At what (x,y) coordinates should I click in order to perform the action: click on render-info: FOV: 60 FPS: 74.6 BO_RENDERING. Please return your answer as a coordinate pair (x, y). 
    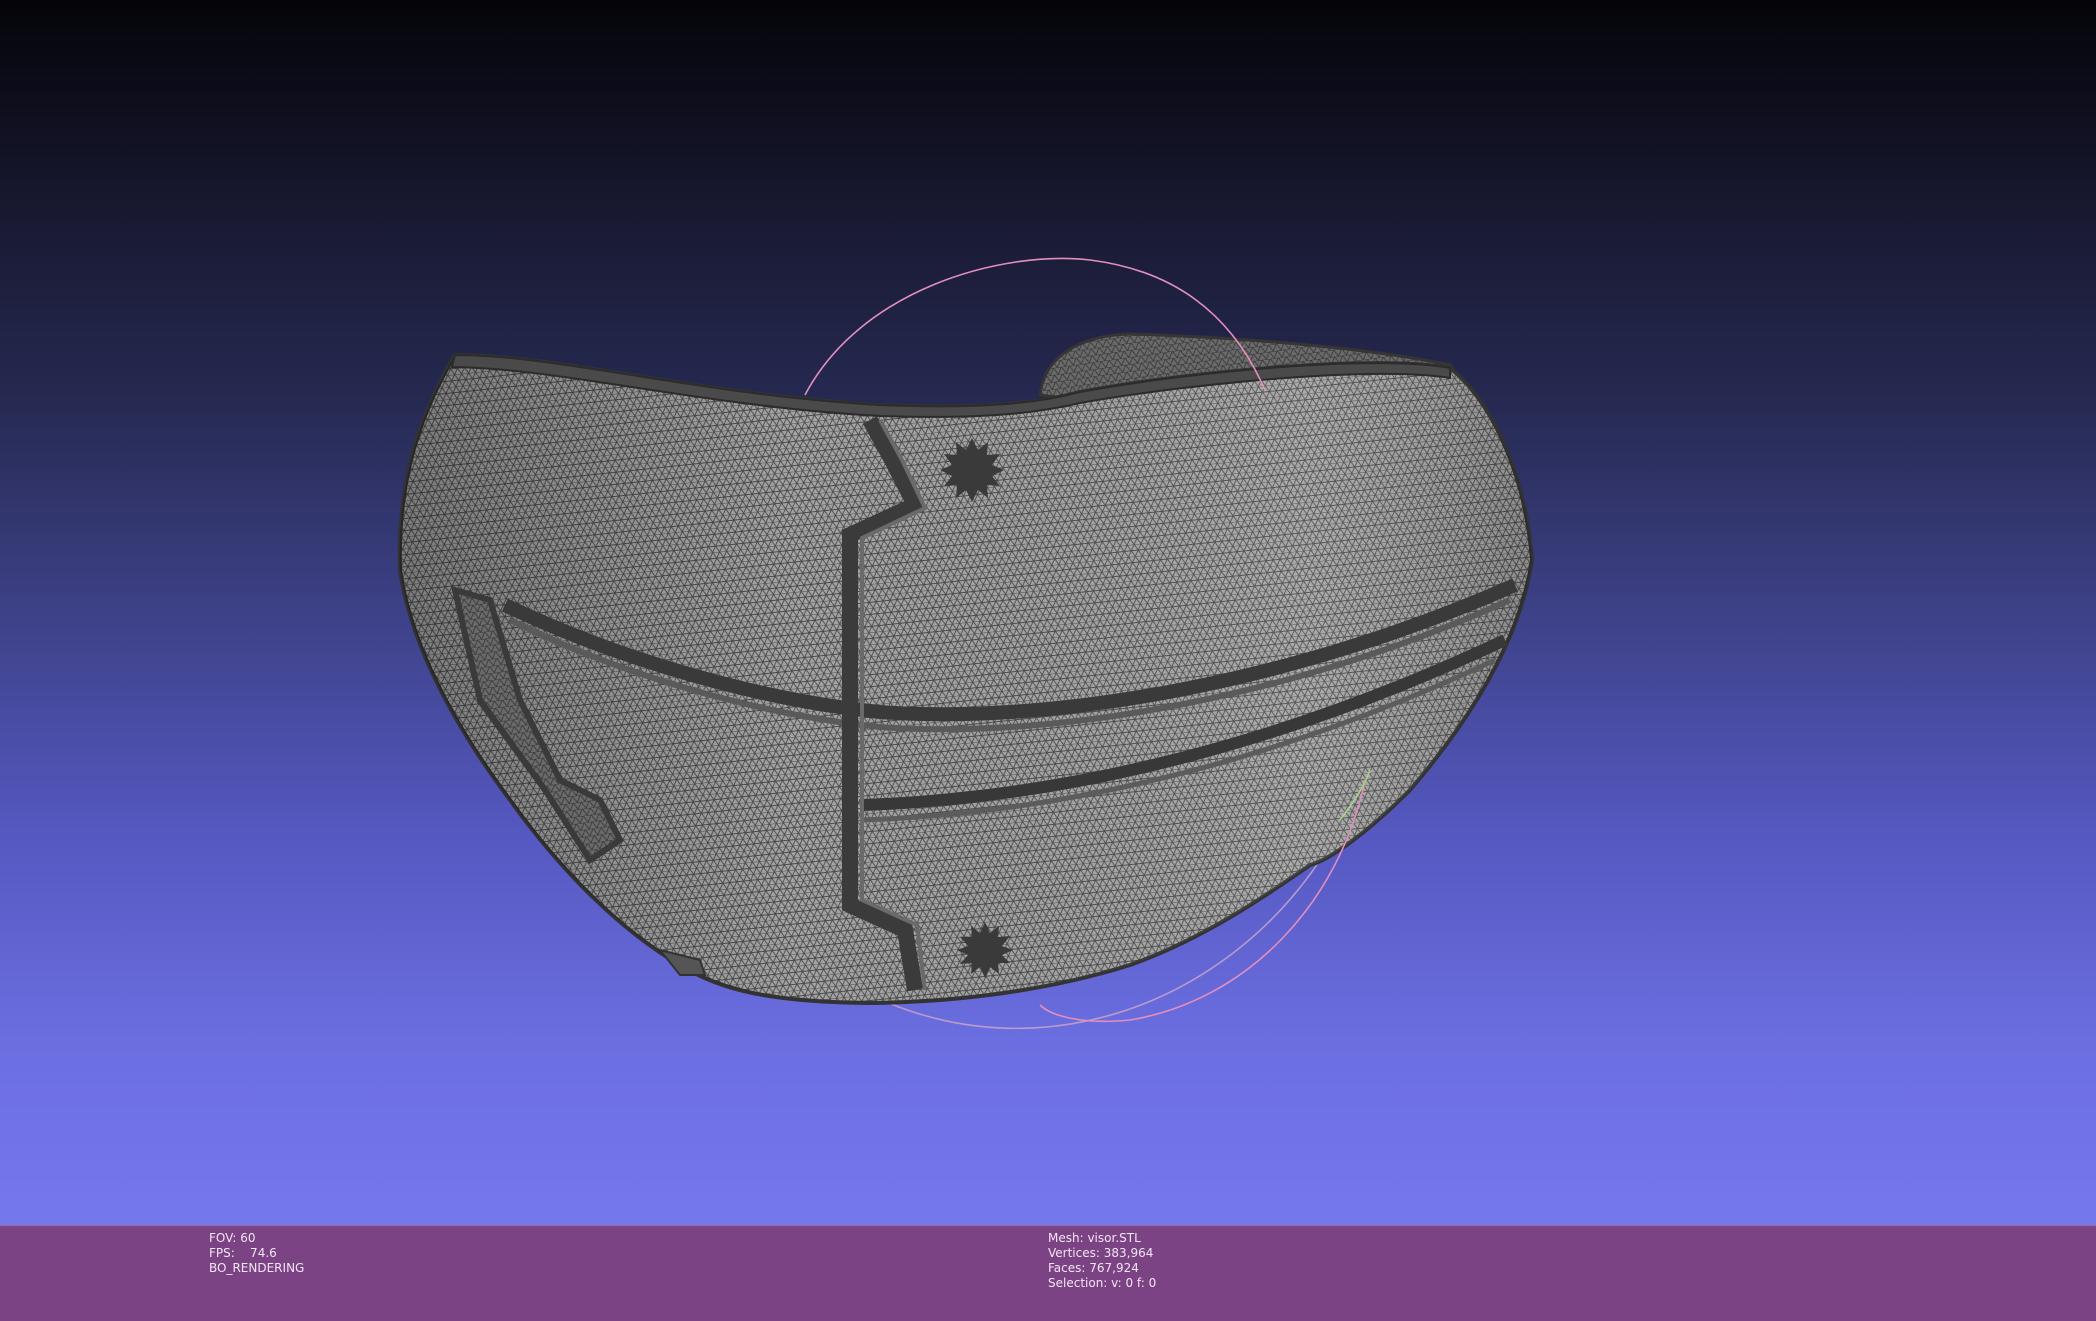
    Looking at the image, I should click on (256, 1253).